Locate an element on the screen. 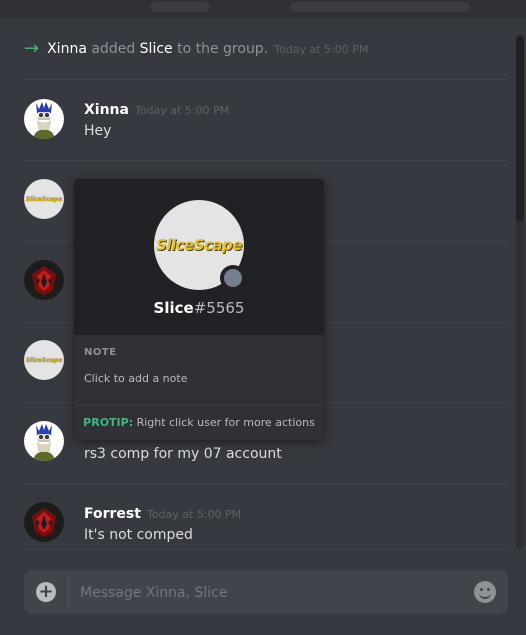 This screenshot has height=635, width=526. popout-username-name: Slice is located at coordinates (173, 308).